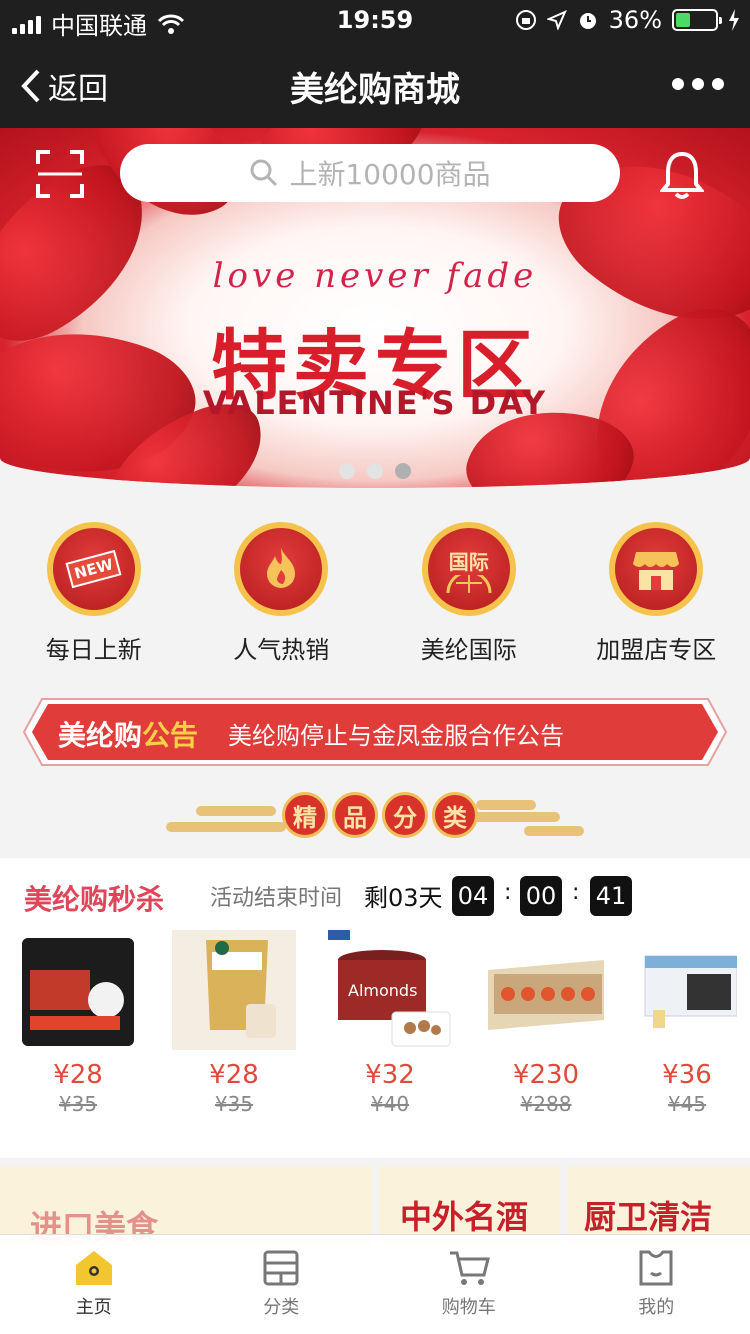  What do you see at coordinates (375, 403) in the screenshot?
I see `banner-subtitle: VALENTINE'S DAY` at bounding box center [375, 403].